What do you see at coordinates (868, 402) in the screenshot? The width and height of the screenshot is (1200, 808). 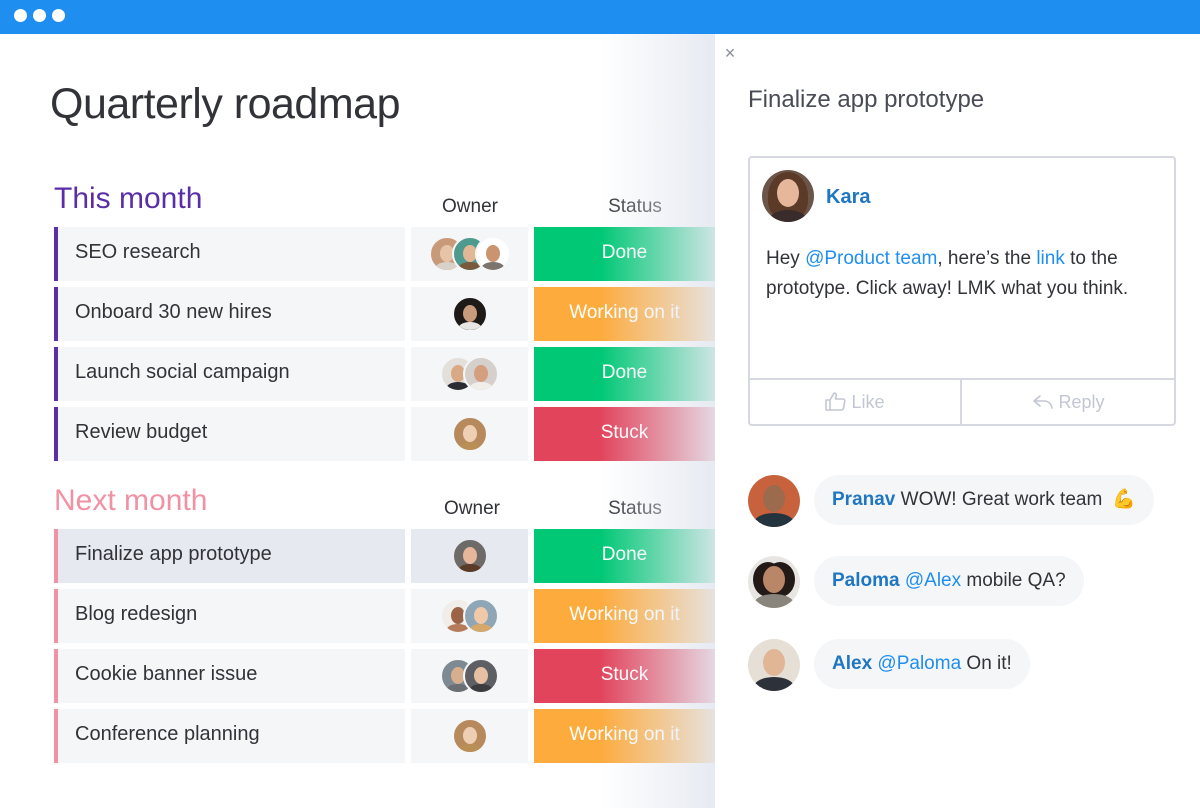 I see `like-label: Like` at bounding box center [868, 402].